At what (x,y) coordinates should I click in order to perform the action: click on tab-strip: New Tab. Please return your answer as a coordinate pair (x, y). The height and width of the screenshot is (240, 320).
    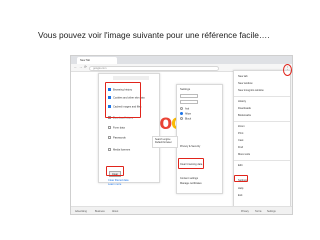
    Looking at the image, I should click on (181, 60).